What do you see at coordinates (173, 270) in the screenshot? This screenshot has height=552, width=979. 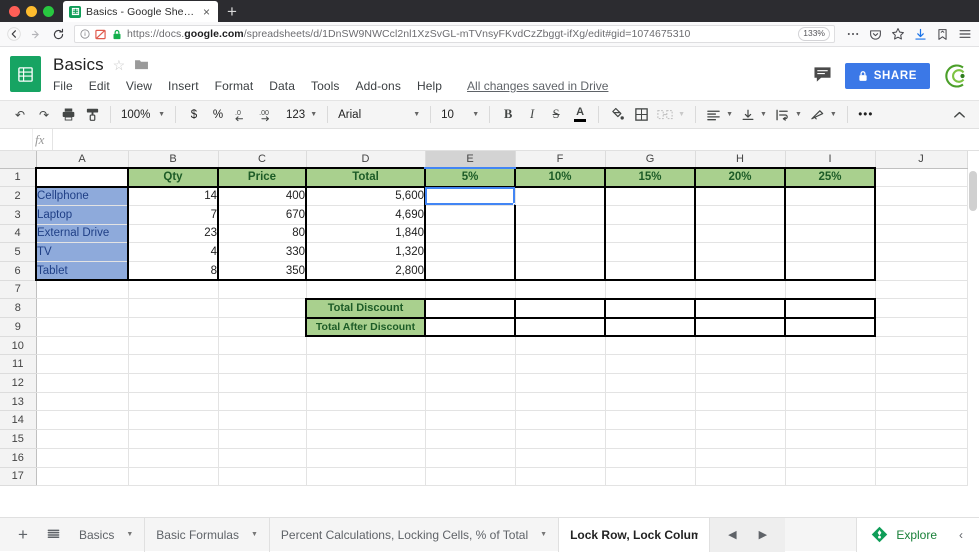 I see `cell-b6: 8` at bounding box center [173, 270].